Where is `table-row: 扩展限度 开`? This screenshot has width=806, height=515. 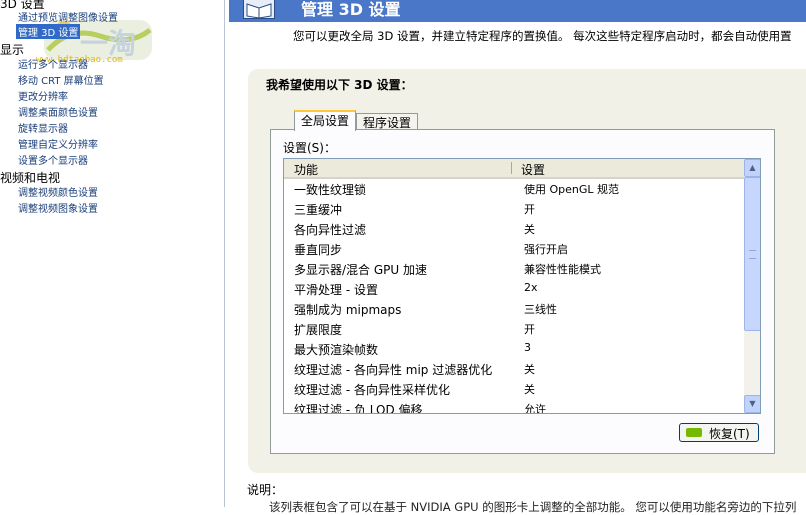 table-row: 扩展限度 开 is located at coordinates (514, 329).